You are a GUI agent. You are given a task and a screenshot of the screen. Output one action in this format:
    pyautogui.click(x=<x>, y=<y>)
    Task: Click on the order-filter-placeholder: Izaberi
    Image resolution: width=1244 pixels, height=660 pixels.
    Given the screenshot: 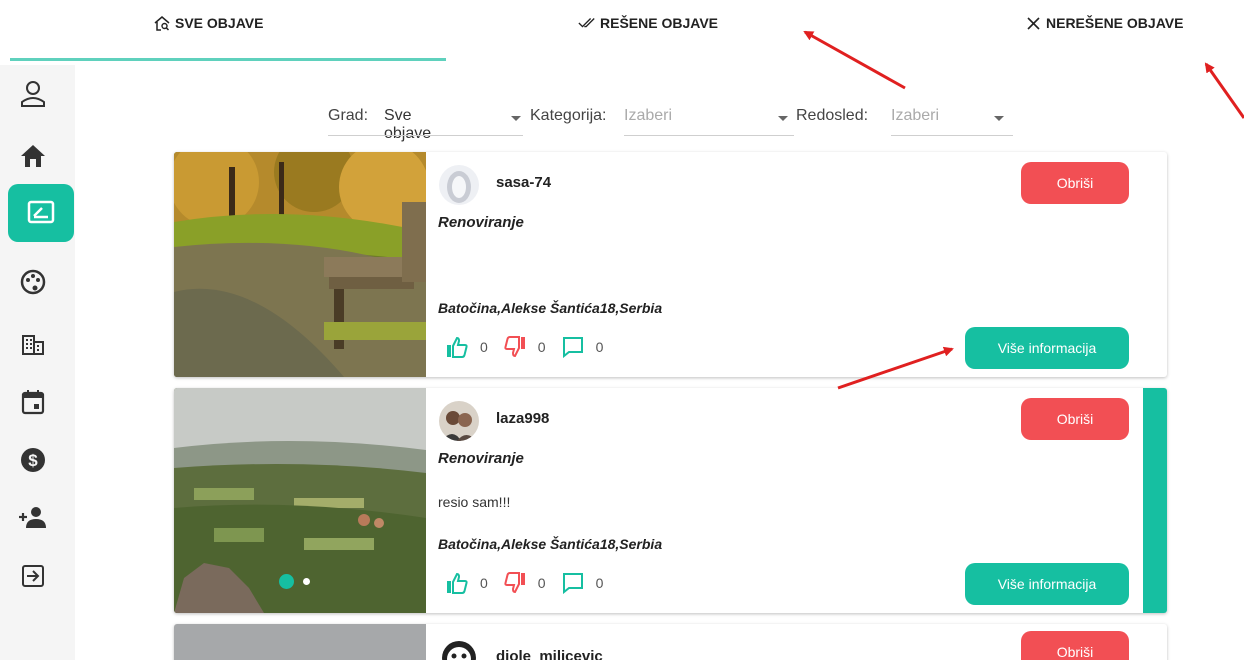 What is the action you would take?
    pyautogui.click(x=915, y=116)
    